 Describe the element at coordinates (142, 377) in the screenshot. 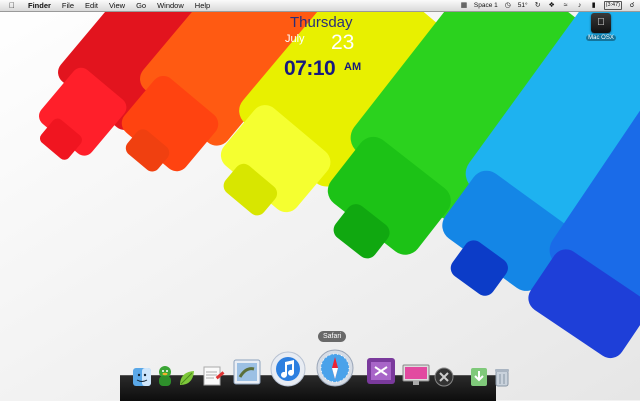

I see `finder-icon` at that location.